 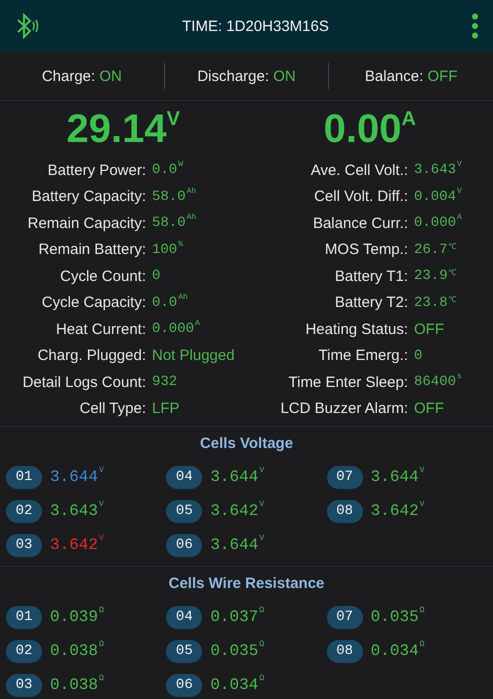 I want to click on big-reading: 0.00$^{A}$, so click(x=370, y=129).